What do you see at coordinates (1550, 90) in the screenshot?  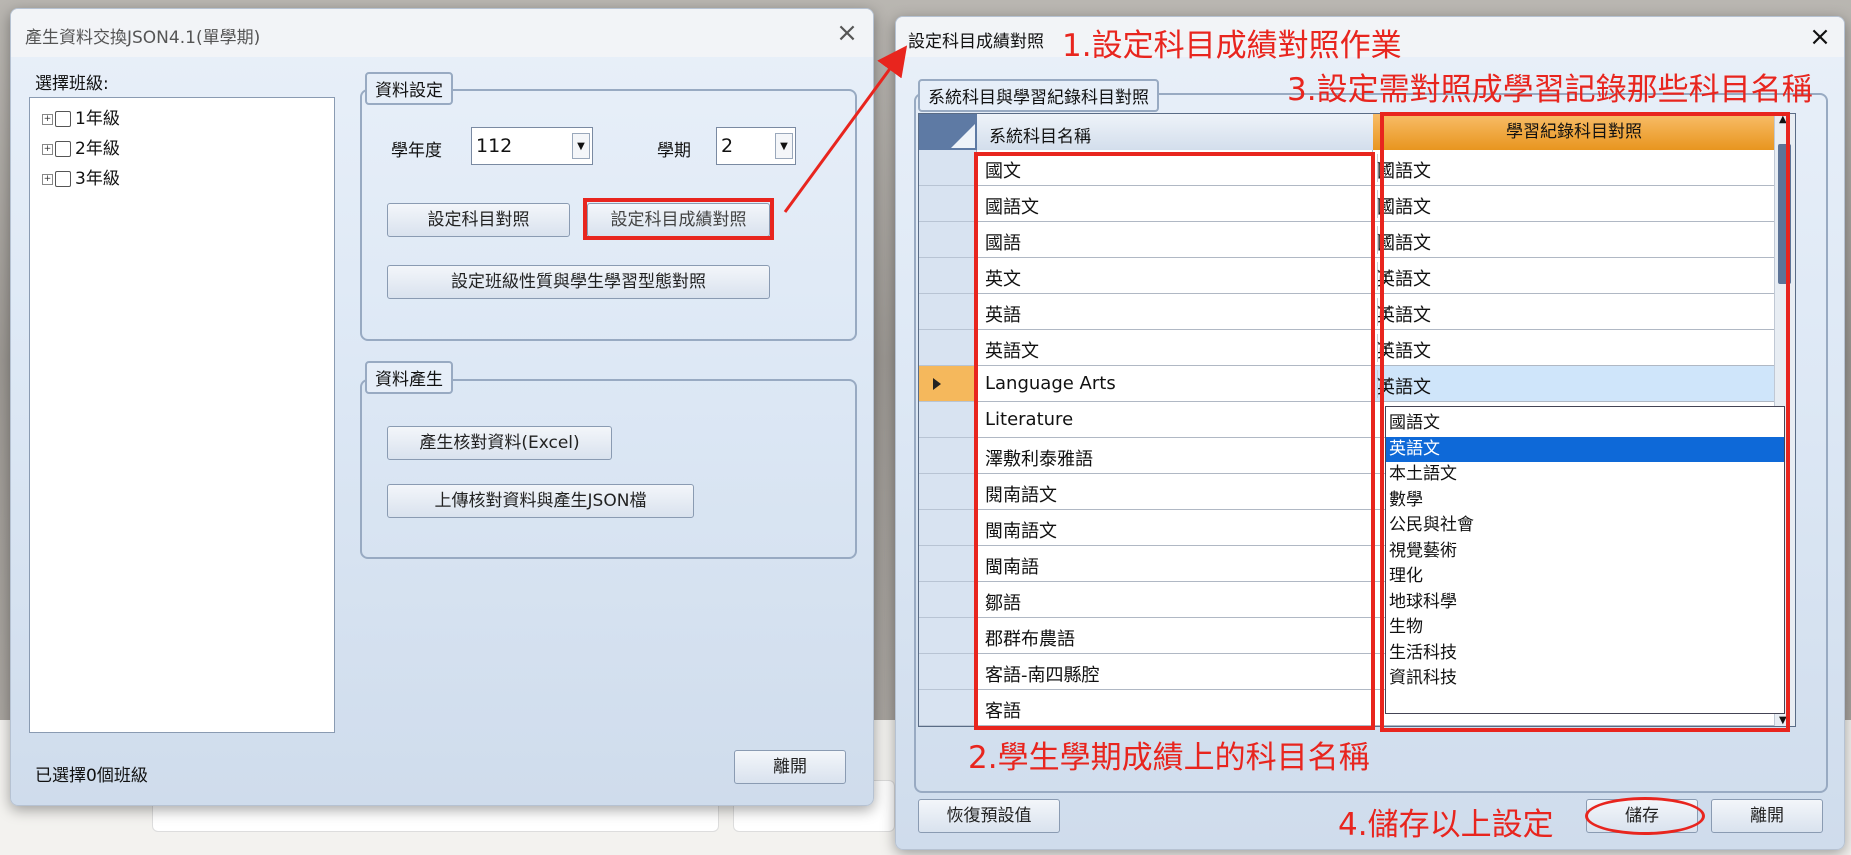 I see `annotation-step-3: 3.設定需對照成學習記錄那些科目名稱` at bounding box center [1550, 90].